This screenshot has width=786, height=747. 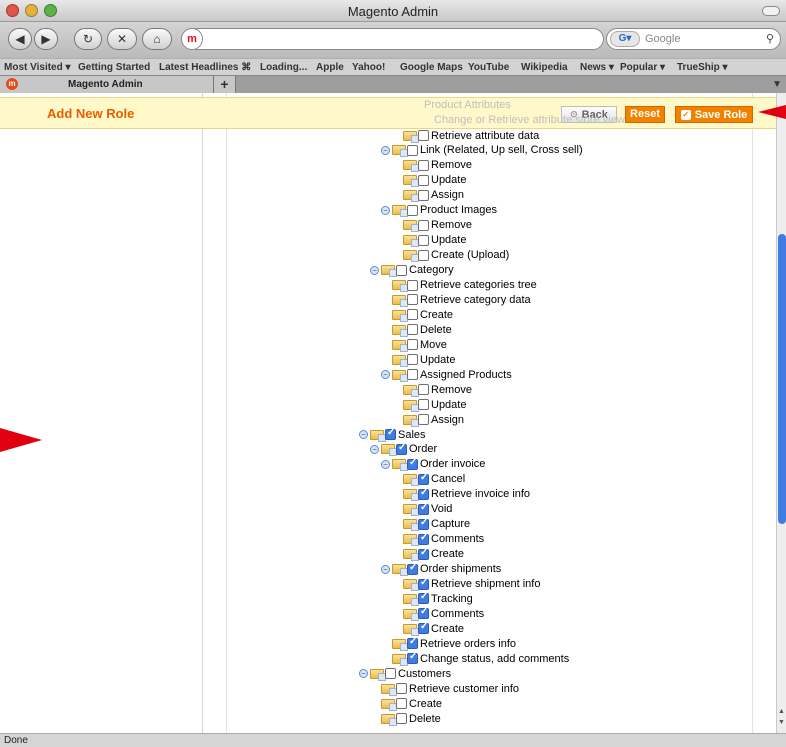 I want to click on tree-node: − Order, so click(x=403, y=449).